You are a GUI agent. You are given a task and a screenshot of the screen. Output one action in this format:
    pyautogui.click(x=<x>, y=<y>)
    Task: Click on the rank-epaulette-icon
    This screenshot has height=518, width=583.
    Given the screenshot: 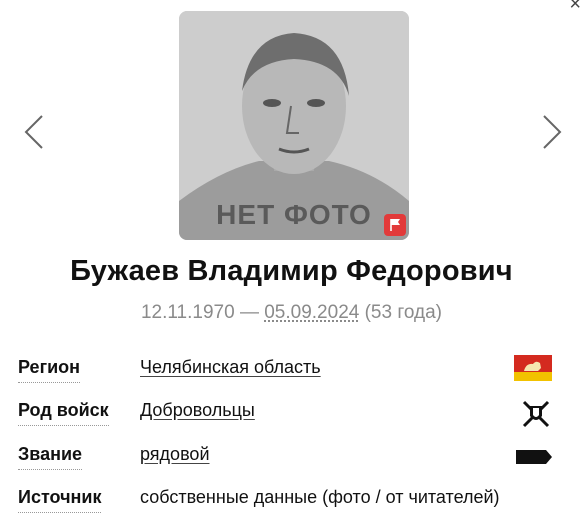 What is the action you would take?
    pyautogui.click(x=534, y=457)
    